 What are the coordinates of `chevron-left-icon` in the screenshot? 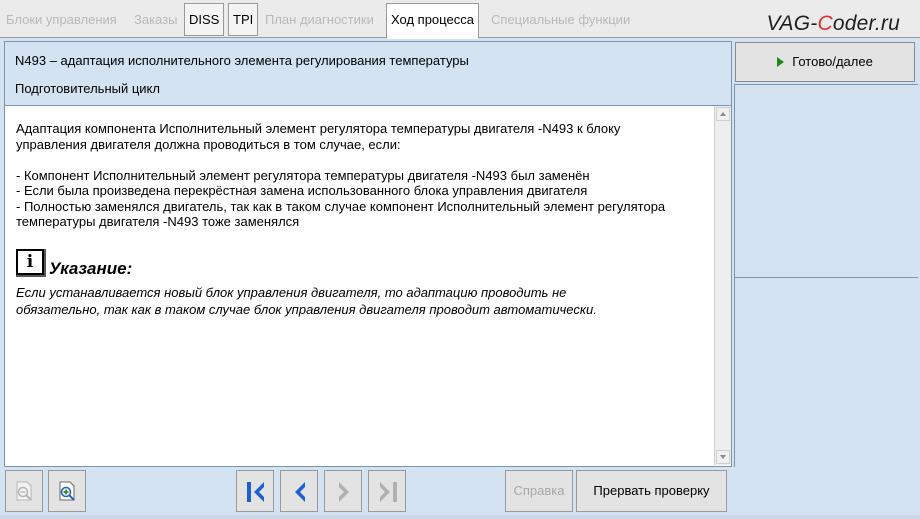 It's located at (300, 492).